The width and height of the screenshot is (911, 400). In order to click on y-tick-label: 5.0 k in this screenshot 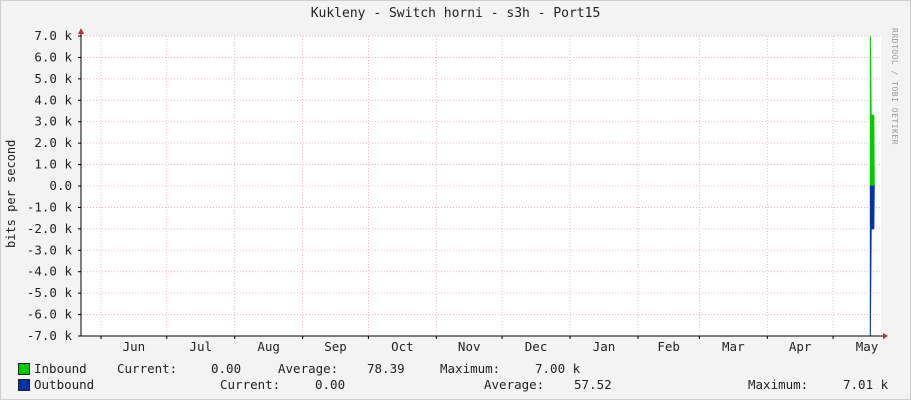, I will do `click(53, 78)`.